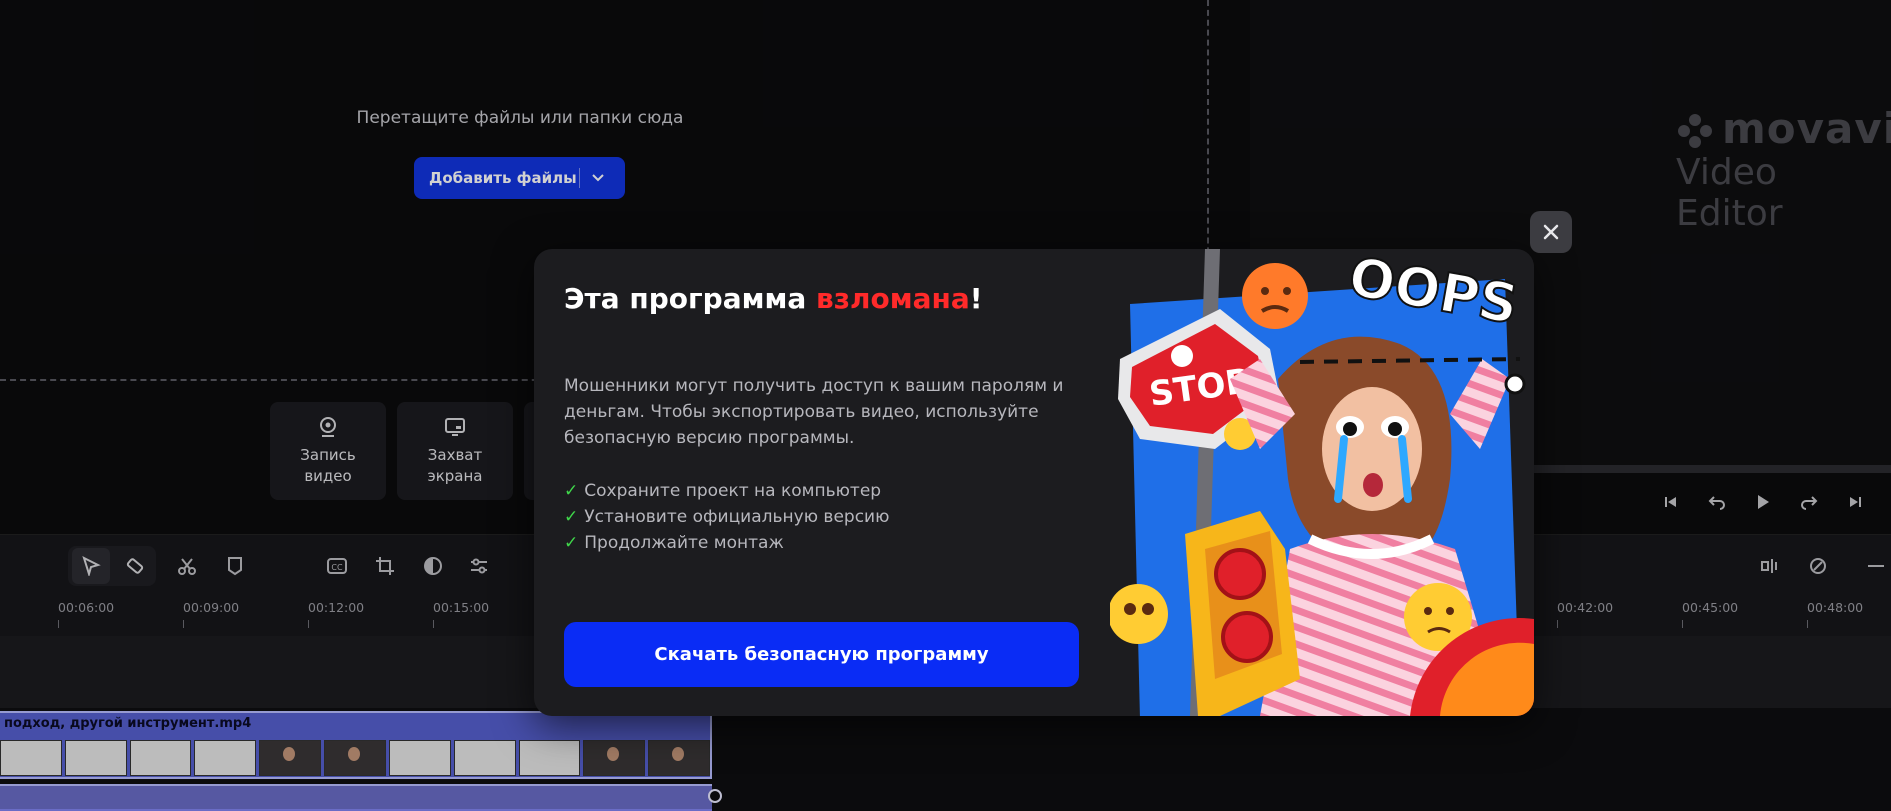 The height and width of the screenshot is (811, 1891). I want to click on title-suffix: !, so click(976, 298).